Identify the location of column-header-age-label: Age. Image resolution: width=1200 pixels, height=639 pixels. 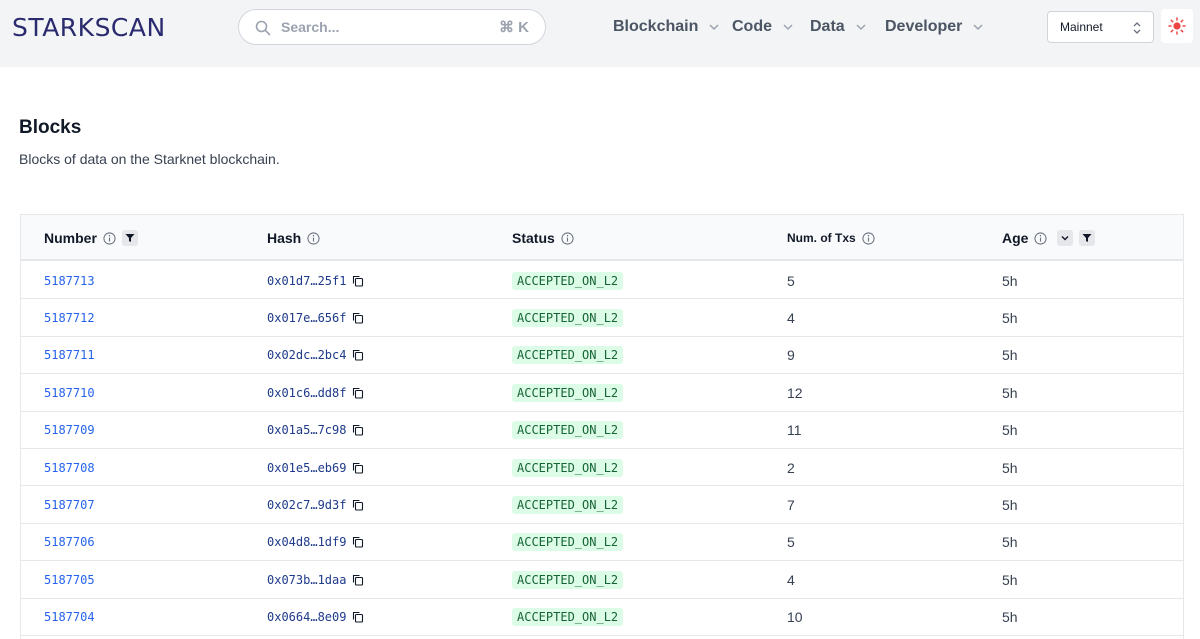
(1015, 238).